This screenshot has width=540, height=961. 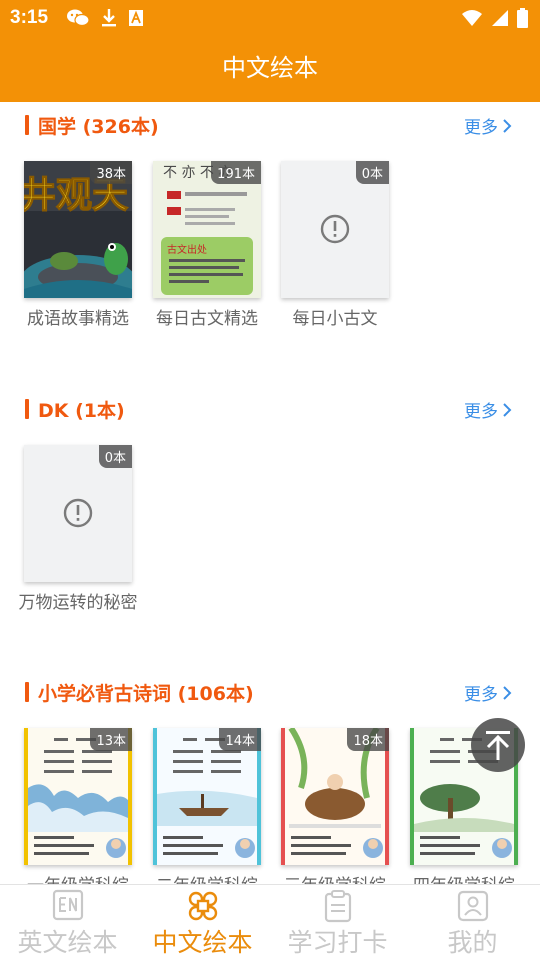 I want to click on tab-label: 英文绘本, so click(x=67, y=942).